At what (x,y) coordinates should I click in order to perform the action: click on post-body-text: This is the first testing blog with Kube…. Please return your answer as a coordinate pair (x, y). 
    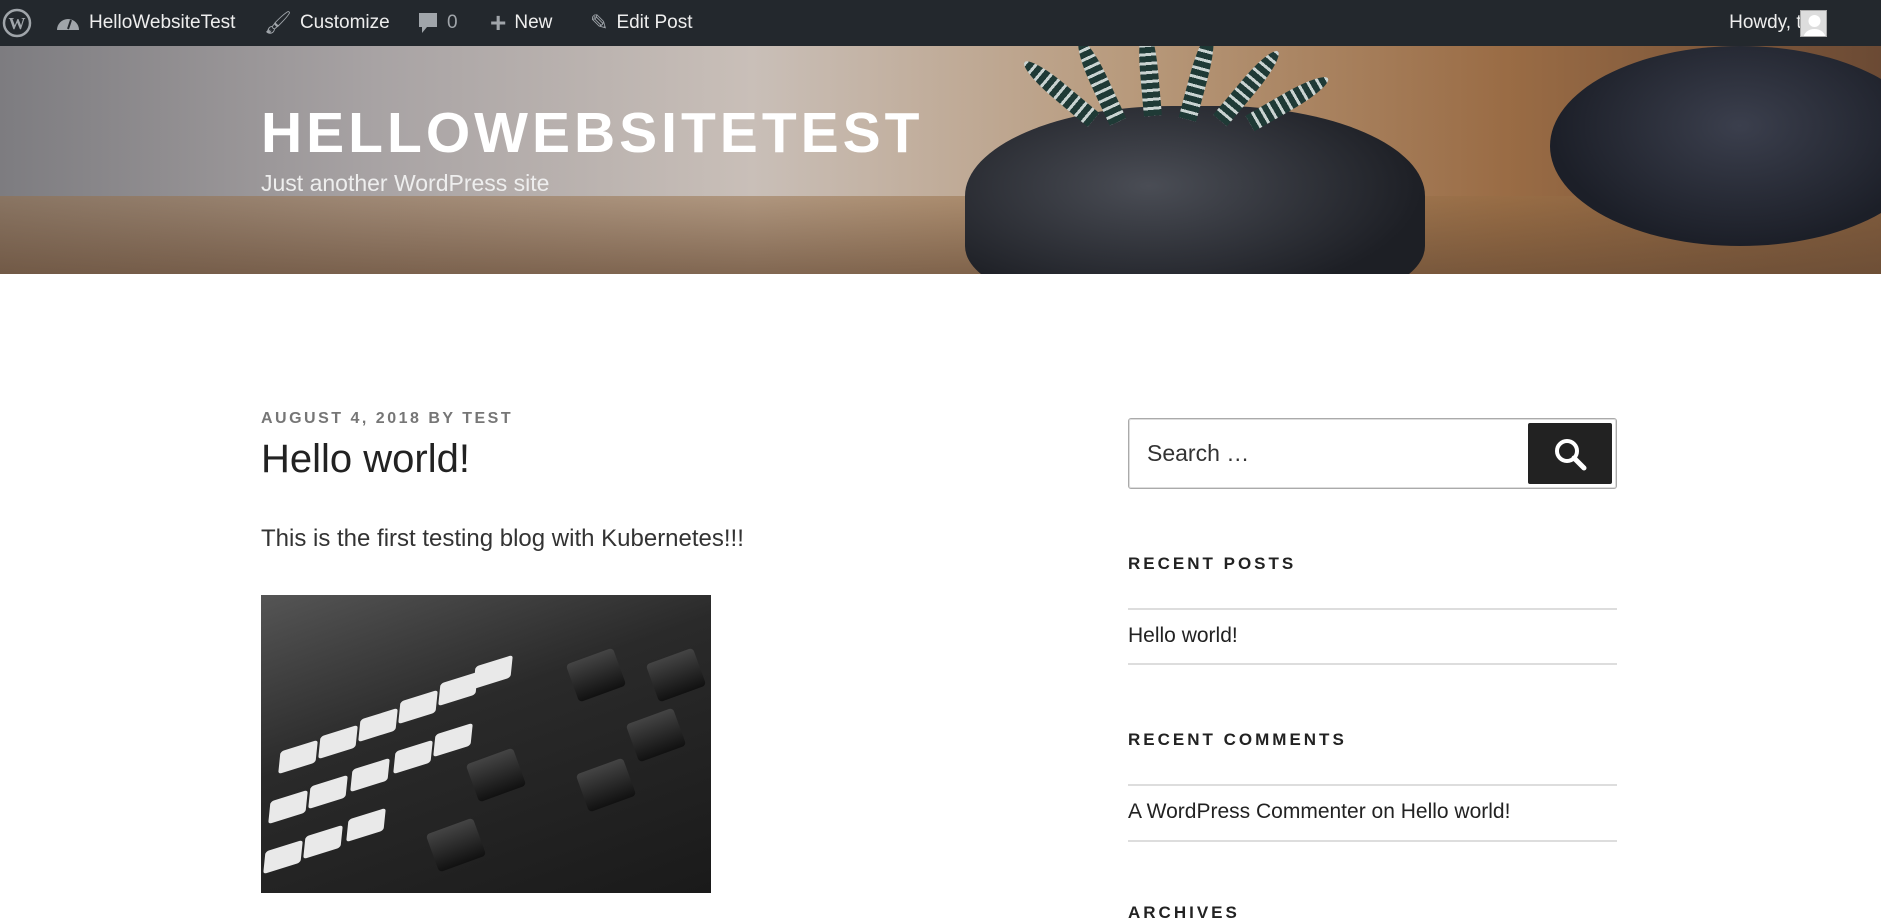
    Looking at the image, I should click on (502, 538).